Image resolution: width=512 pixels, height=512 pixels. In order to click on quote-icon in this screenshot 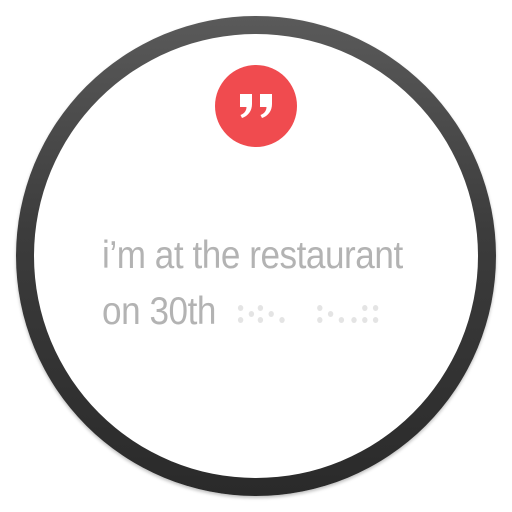, I will do `click(256, 106)`.